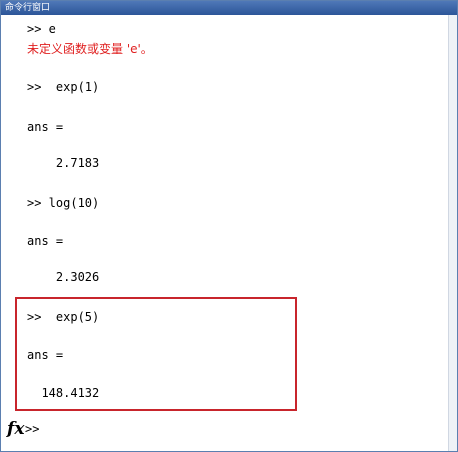 The image size is (458, 452). What do you see at coordinates (452, 233) in the screenshot?
I see `vertical-scrollbar` at bounding box center [452, 233].